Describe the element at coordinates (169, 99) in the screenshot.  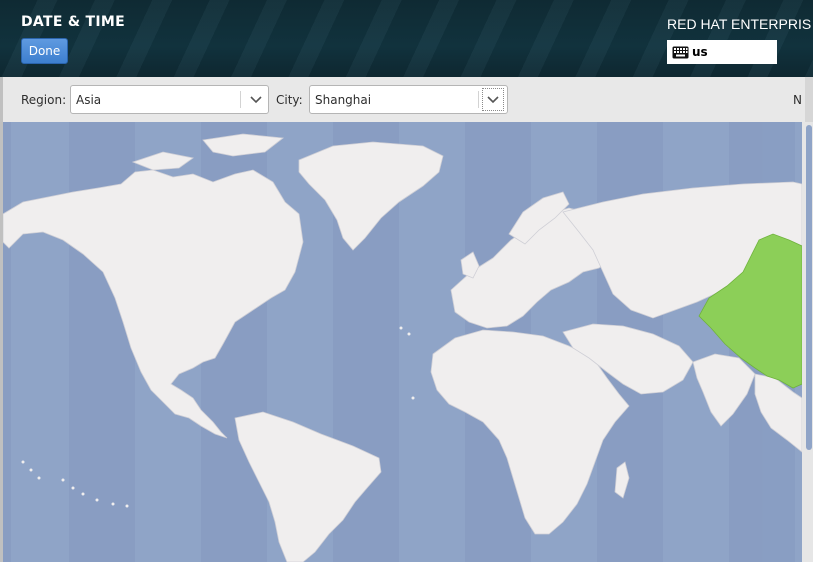
I see `region-combobox: Asia` at that location.